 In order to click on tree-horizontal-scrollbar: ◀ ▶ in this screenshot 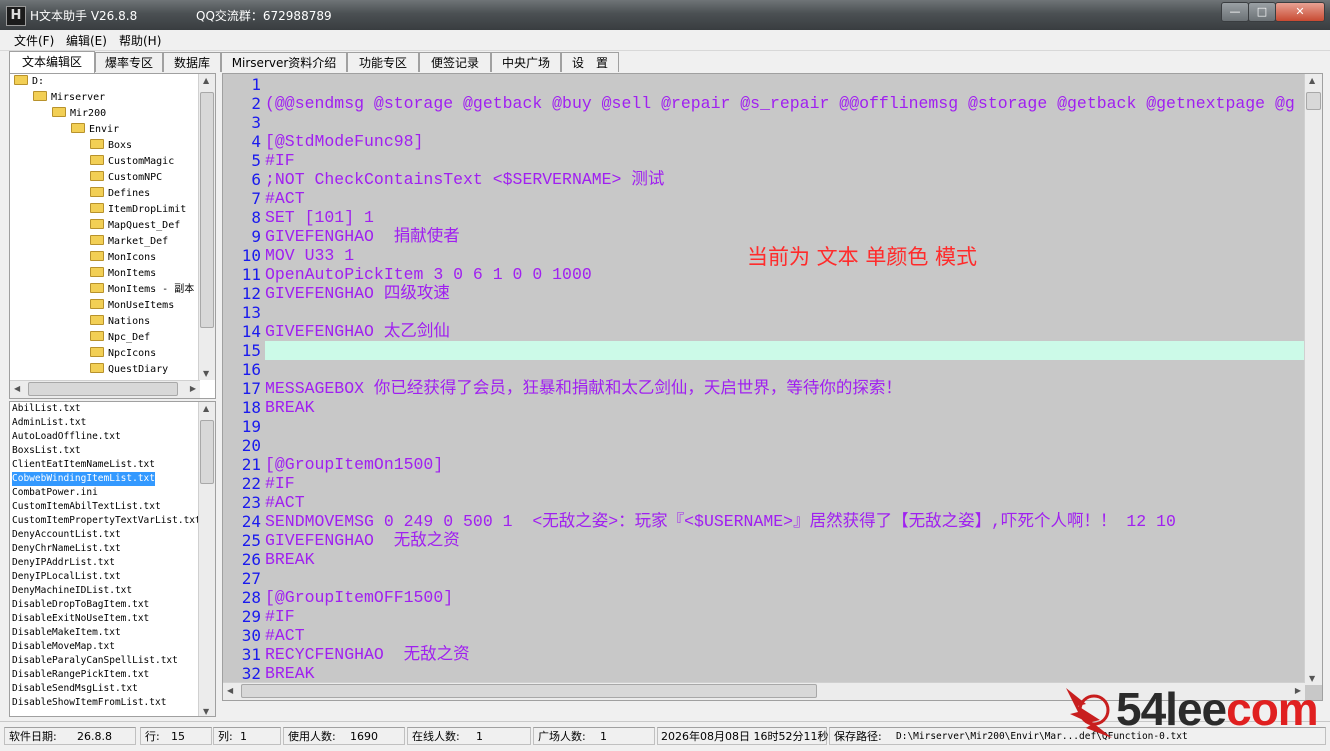, I will do `click(105, 389)`.